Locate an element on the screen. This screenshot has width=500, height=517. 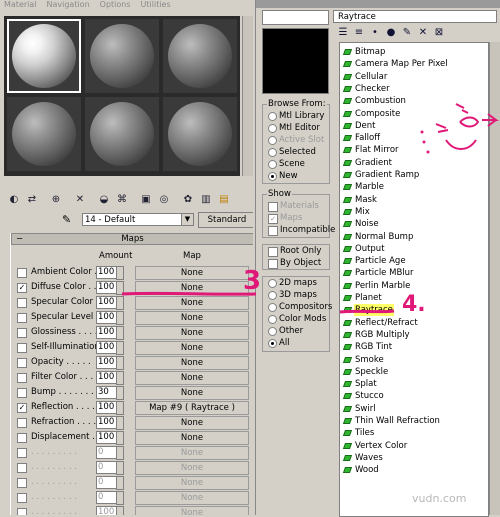
map-list-item: Splat is located at coordinates (413, 384).